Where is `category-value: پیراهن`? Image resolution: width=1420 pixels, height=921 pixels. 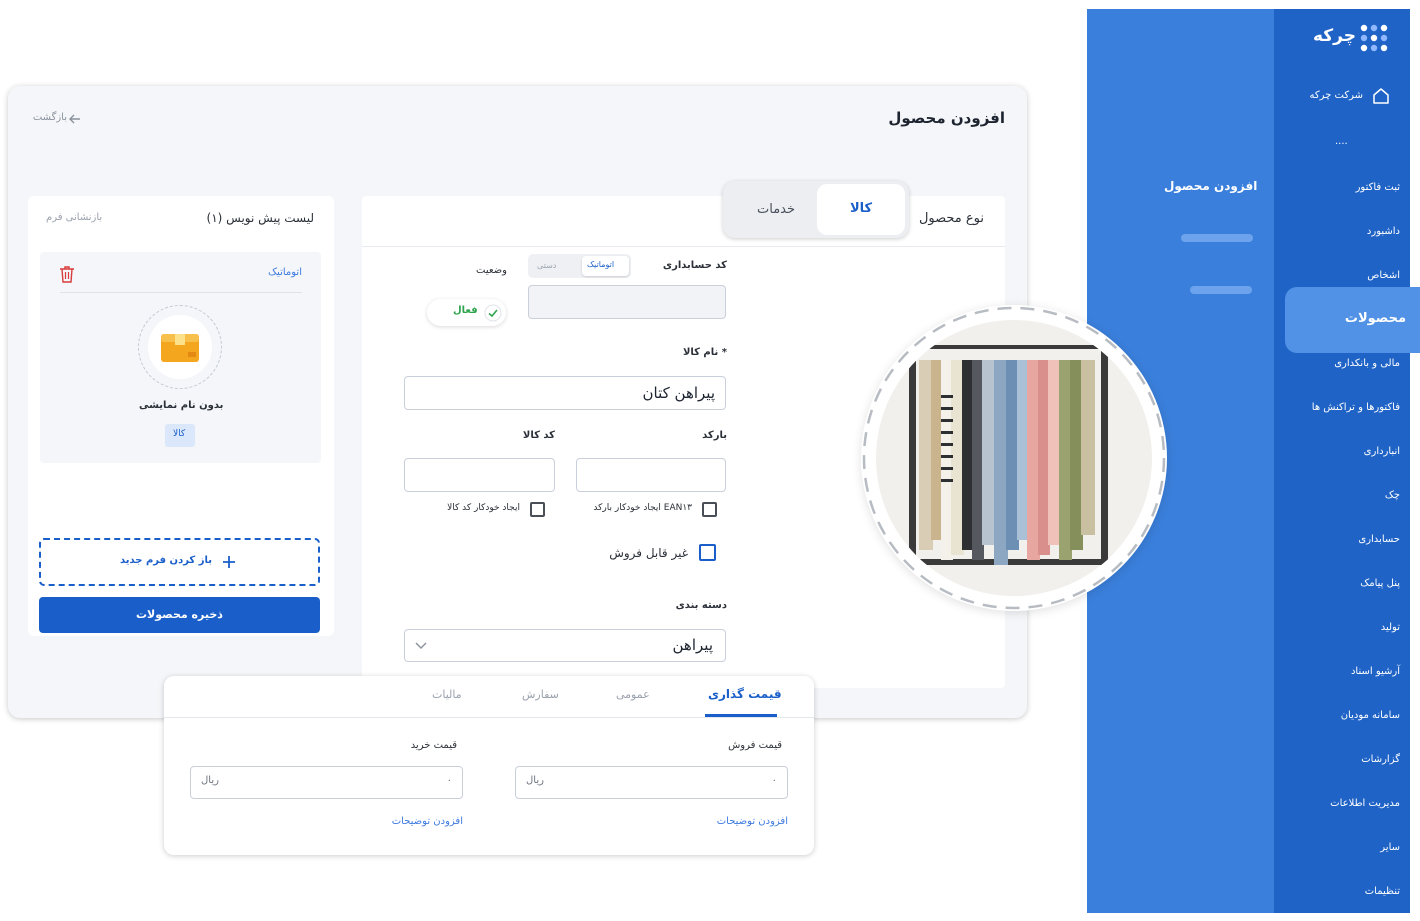
category-value: پیراهن is located at coordinates (692, 645).